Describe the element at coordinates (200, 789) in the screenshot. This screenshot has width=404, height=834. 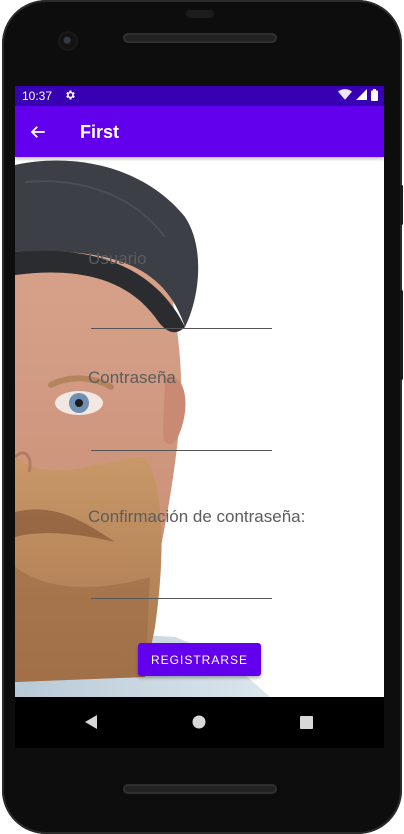
I see `bottom-speaker` at that location.